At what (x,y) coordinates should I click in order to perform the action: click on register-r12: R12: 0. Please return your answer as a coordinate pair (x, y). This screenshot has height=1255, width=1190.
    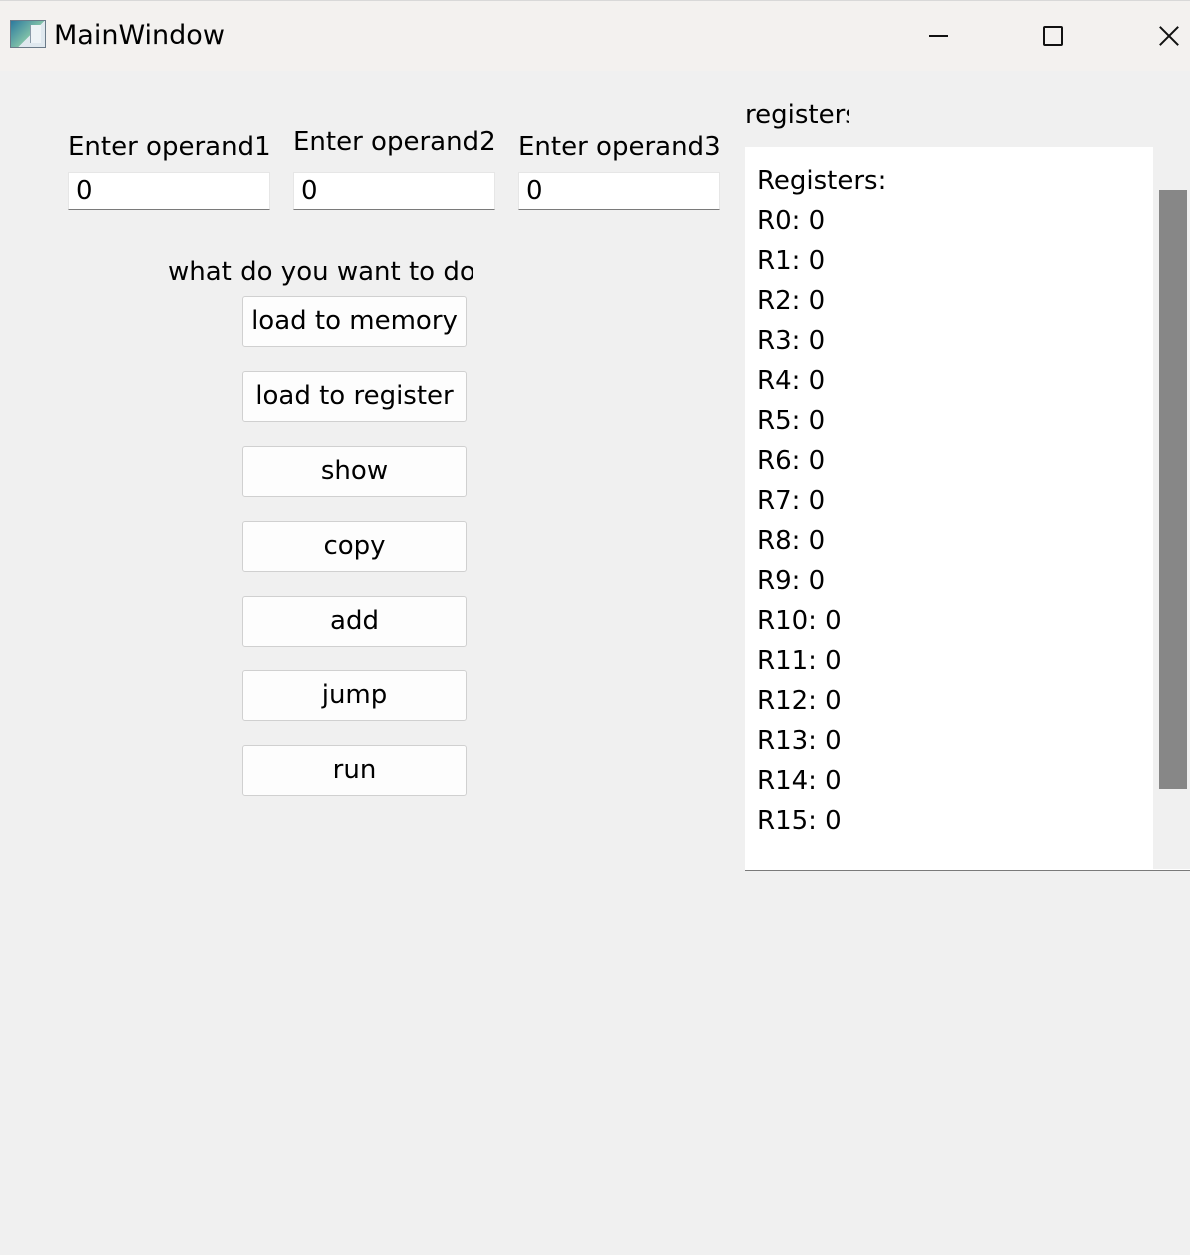
    Looking at the image, I should click on (799, 701).